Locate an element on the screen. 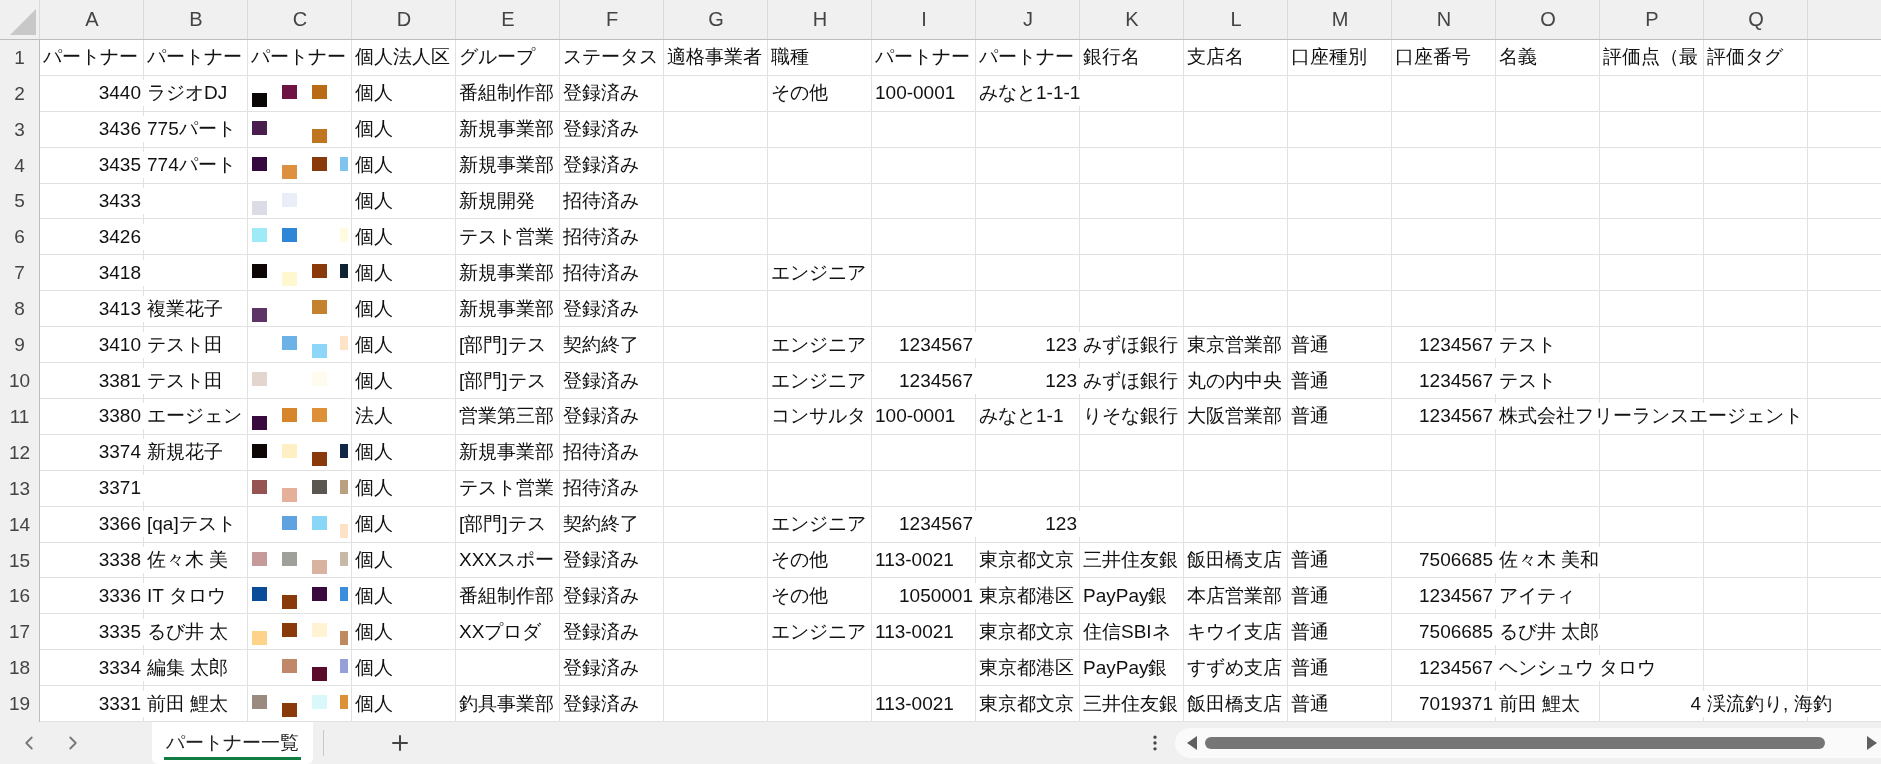 Image resolution: width=1881 pixels, height=764 pixels. scroll-right-icon is located at coordinates (1872, 743).